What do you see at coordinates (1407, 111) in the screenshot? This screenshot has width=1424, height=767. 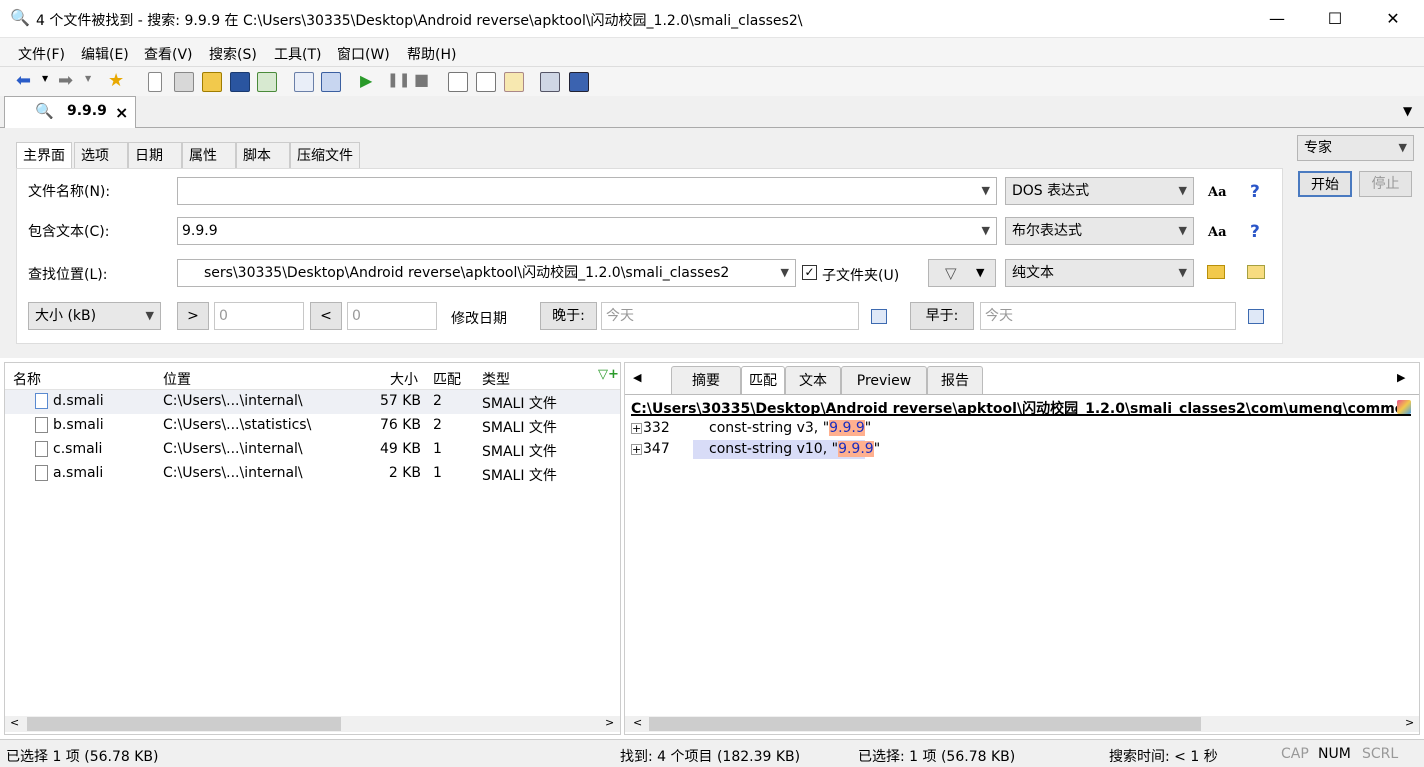 I see `tab-list-dropdown-icon: ▼` at bounding box center [1407, 111].